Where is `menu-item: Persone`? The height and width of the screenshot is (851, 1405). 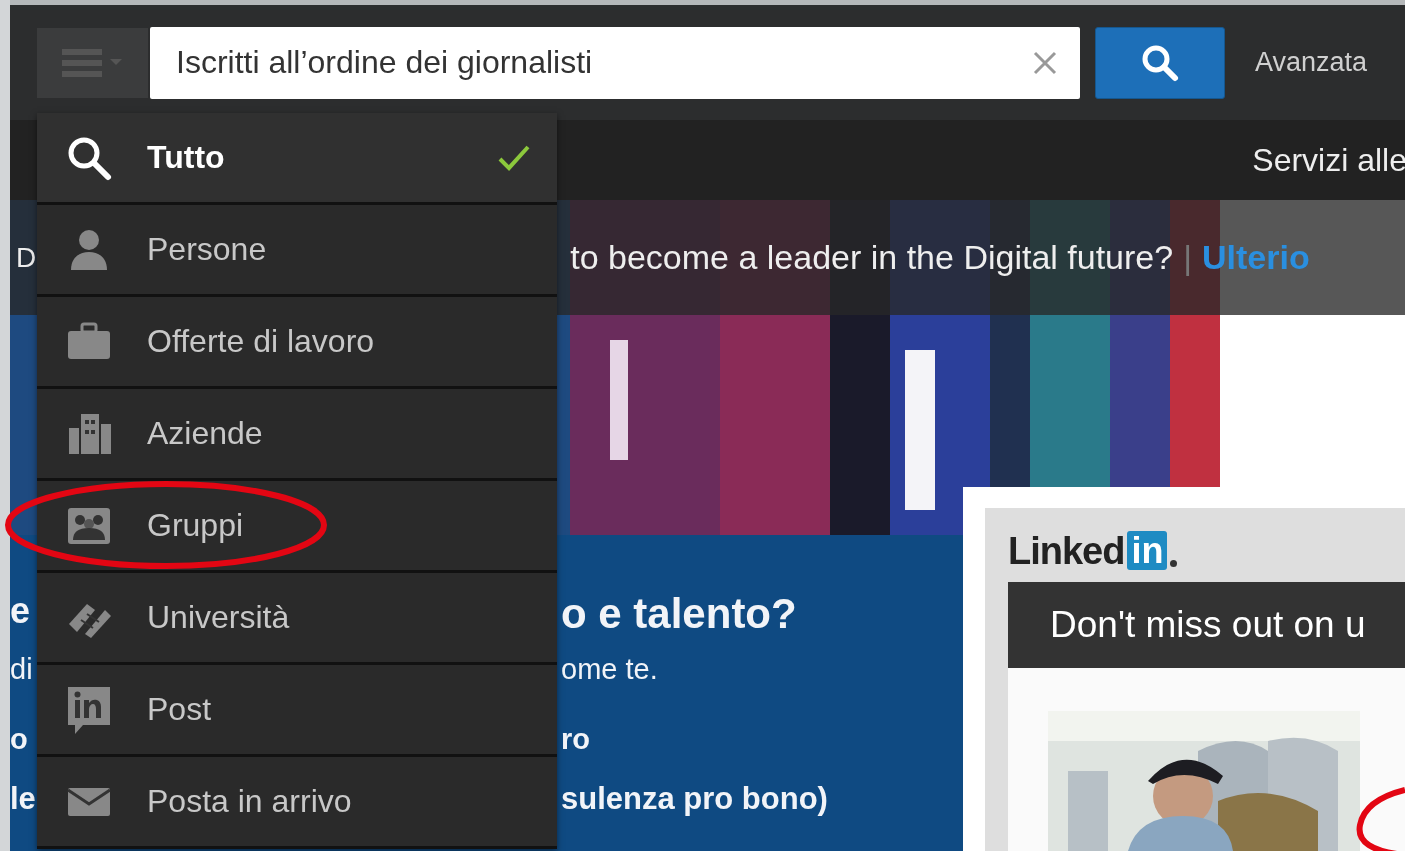 menu-item: Persone is located at coordinates (297, 251).